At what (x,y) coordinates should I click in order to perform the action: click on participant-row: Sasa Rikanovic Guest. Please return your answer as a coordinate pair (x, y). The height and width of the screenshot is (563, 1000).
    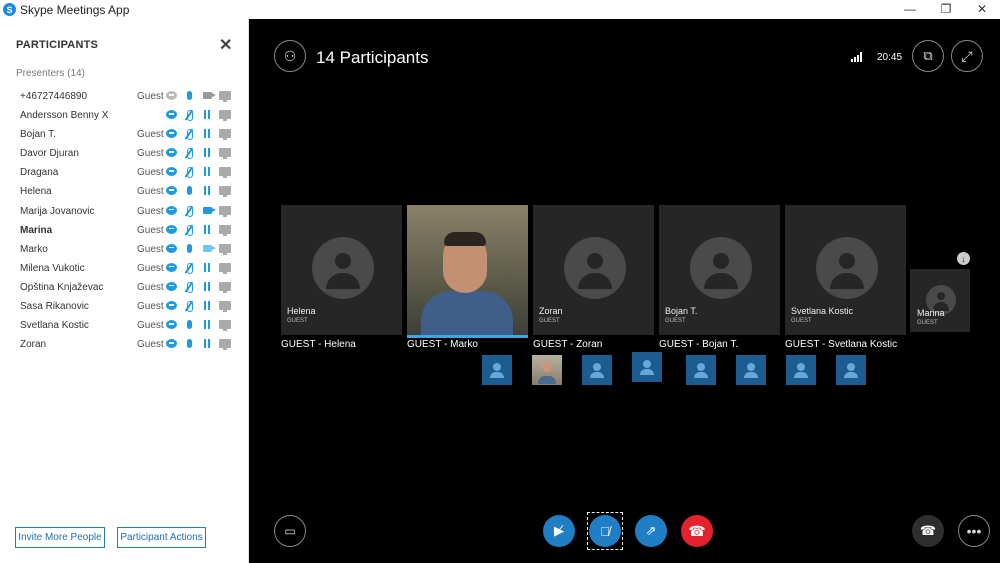
    Looking at the image, I should click on (124, 306).